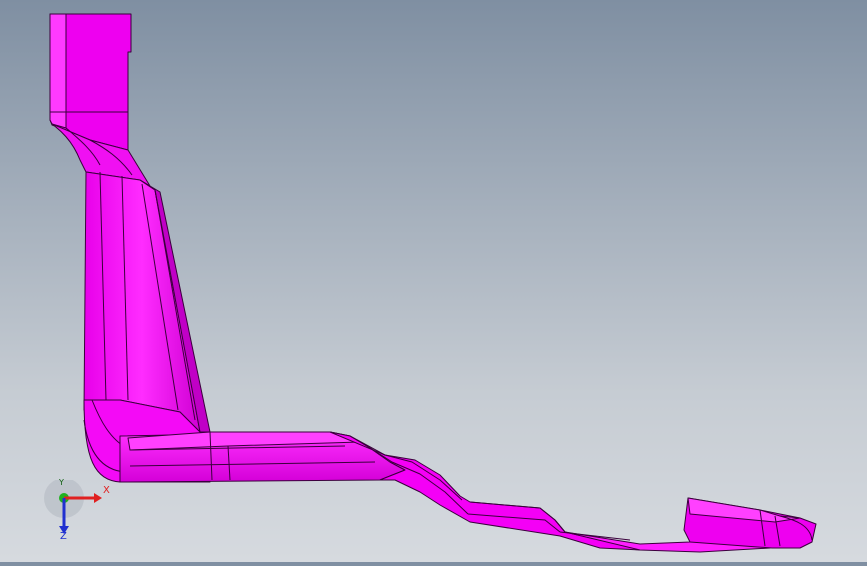 The width and height of the screenshot is (867, 566). What do you see at coordinates (61, 482) in the screenshot?
I see `y-axis-label: Y` at bounding box center [61, 482].